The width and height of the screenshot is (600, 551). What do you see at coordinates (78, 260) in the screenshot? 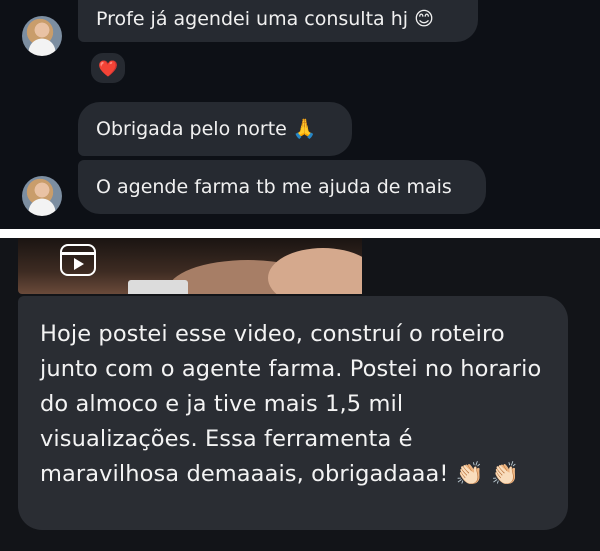
I see `reels-icon` at bounding box center [78, 260].